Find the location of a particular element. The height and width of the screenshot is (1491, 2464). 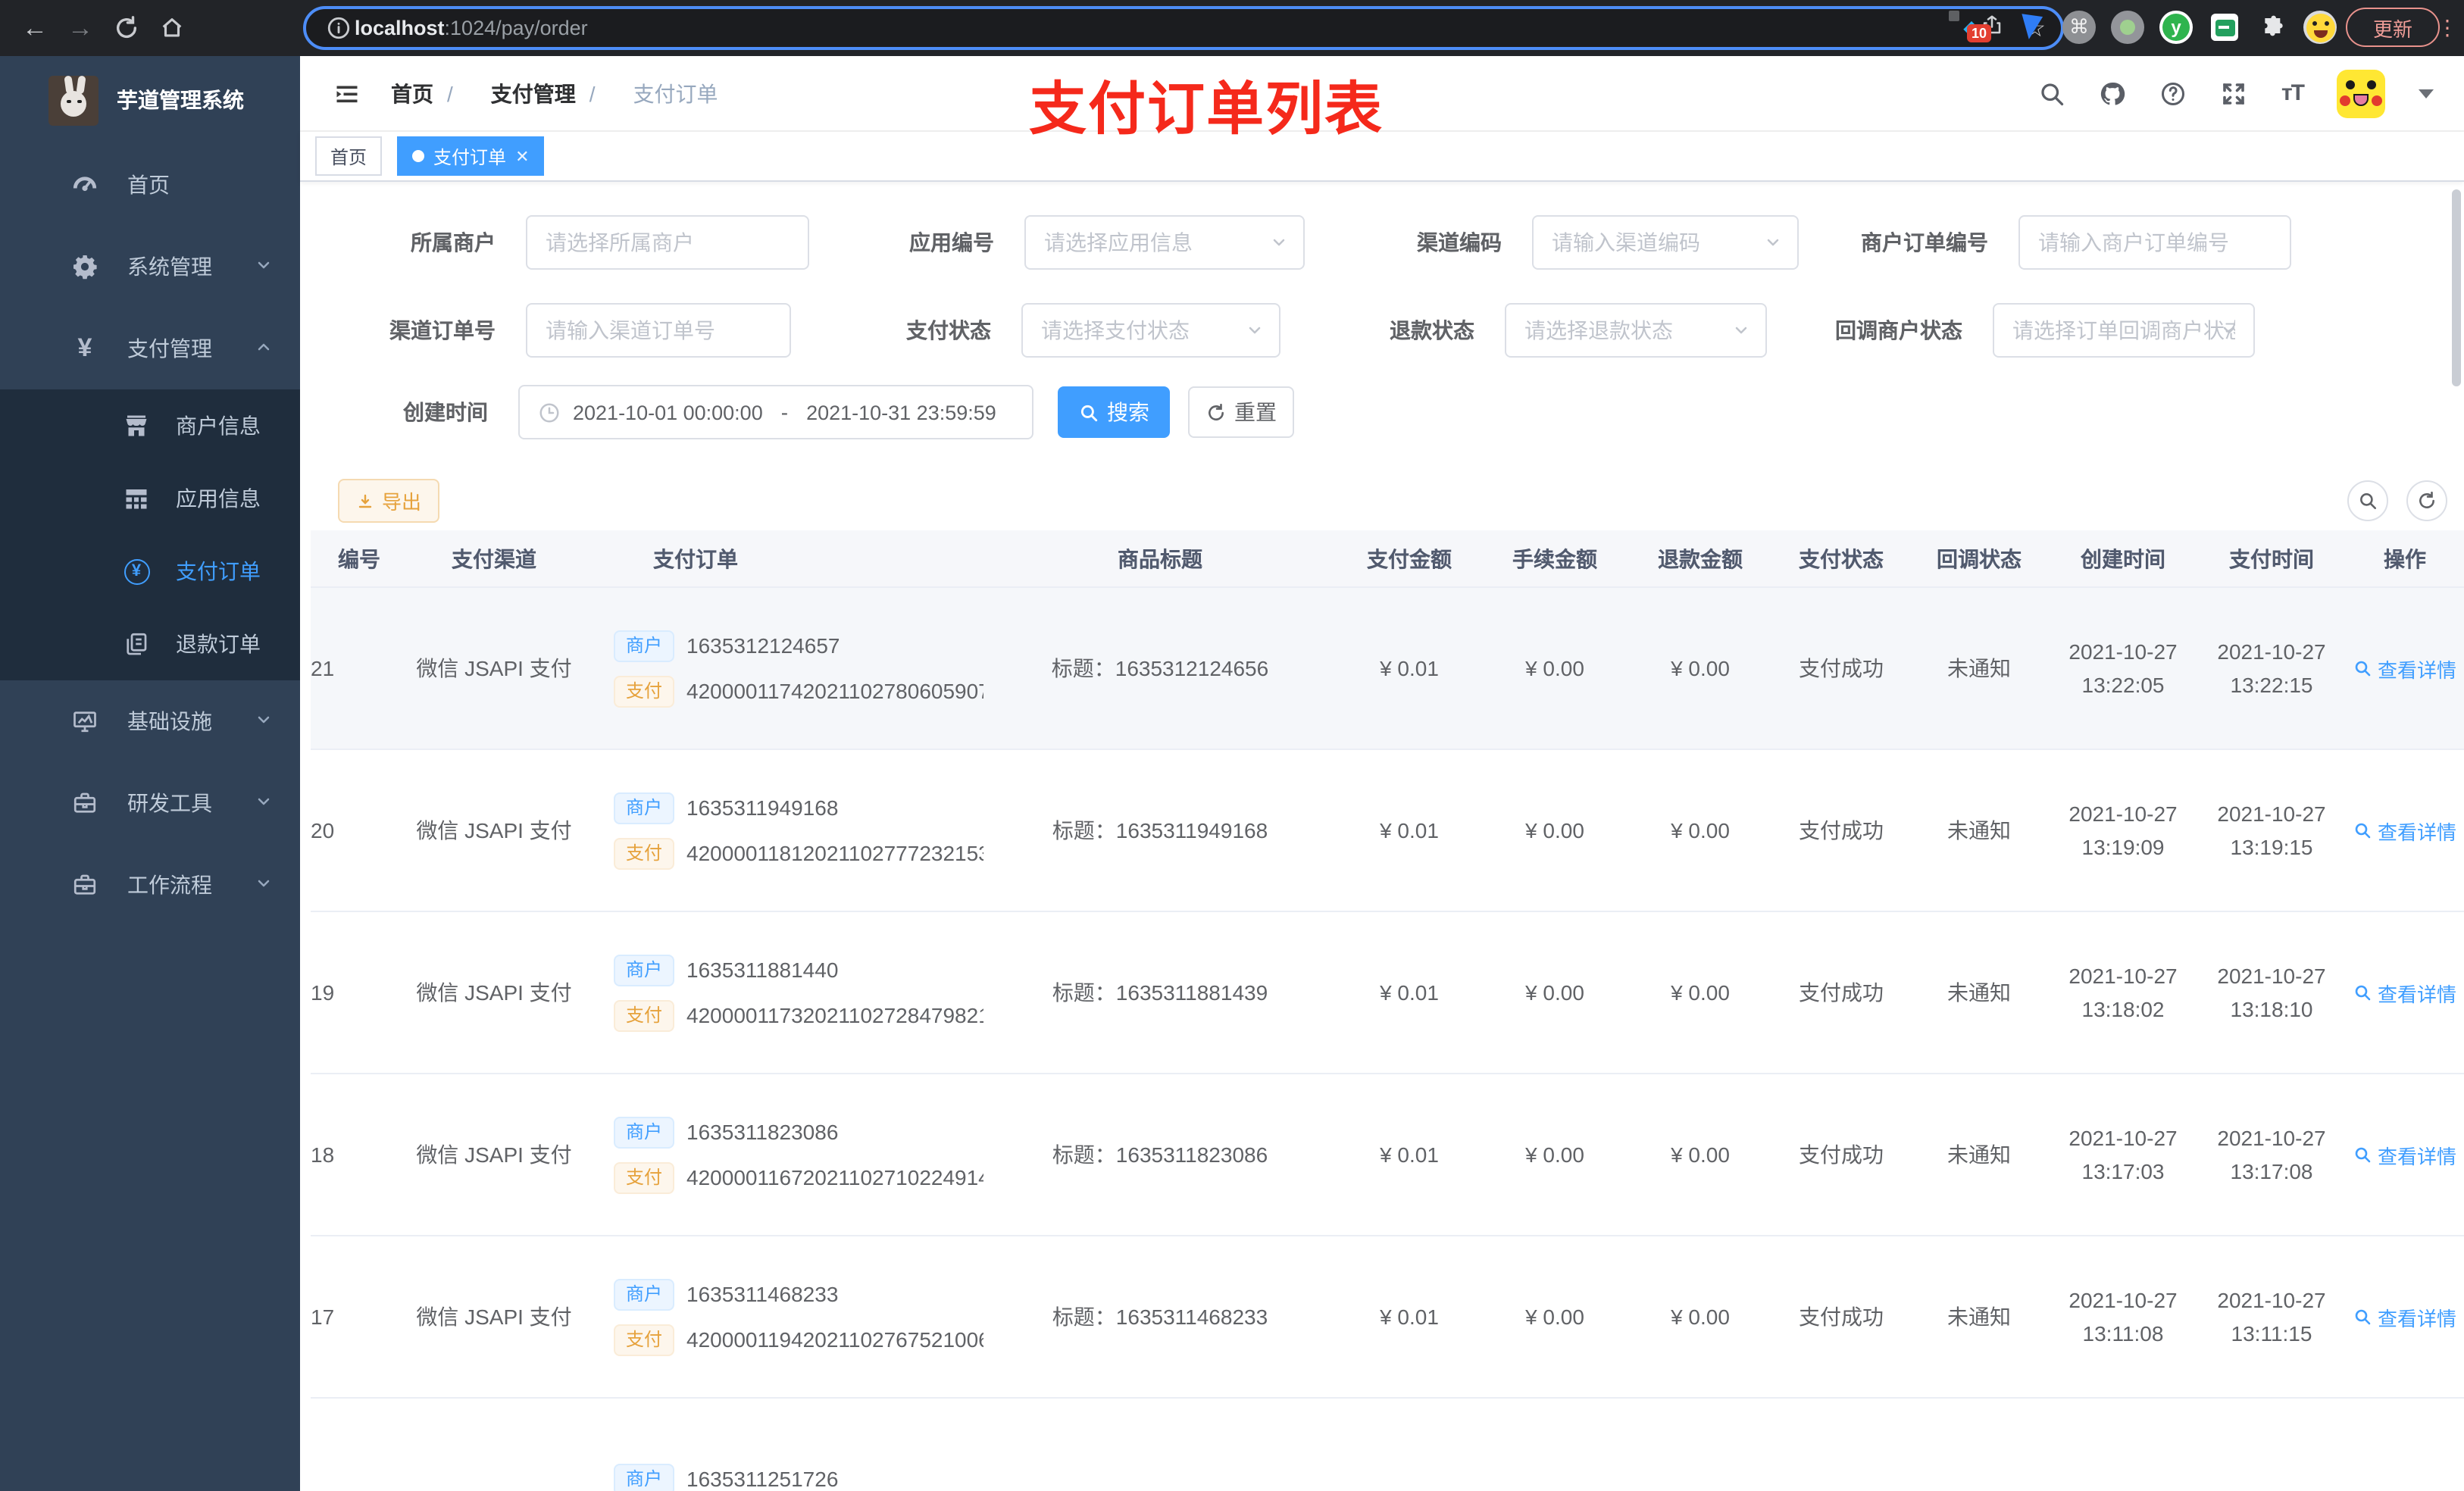

refresh-table-button is located at coordinates (2426, 500).